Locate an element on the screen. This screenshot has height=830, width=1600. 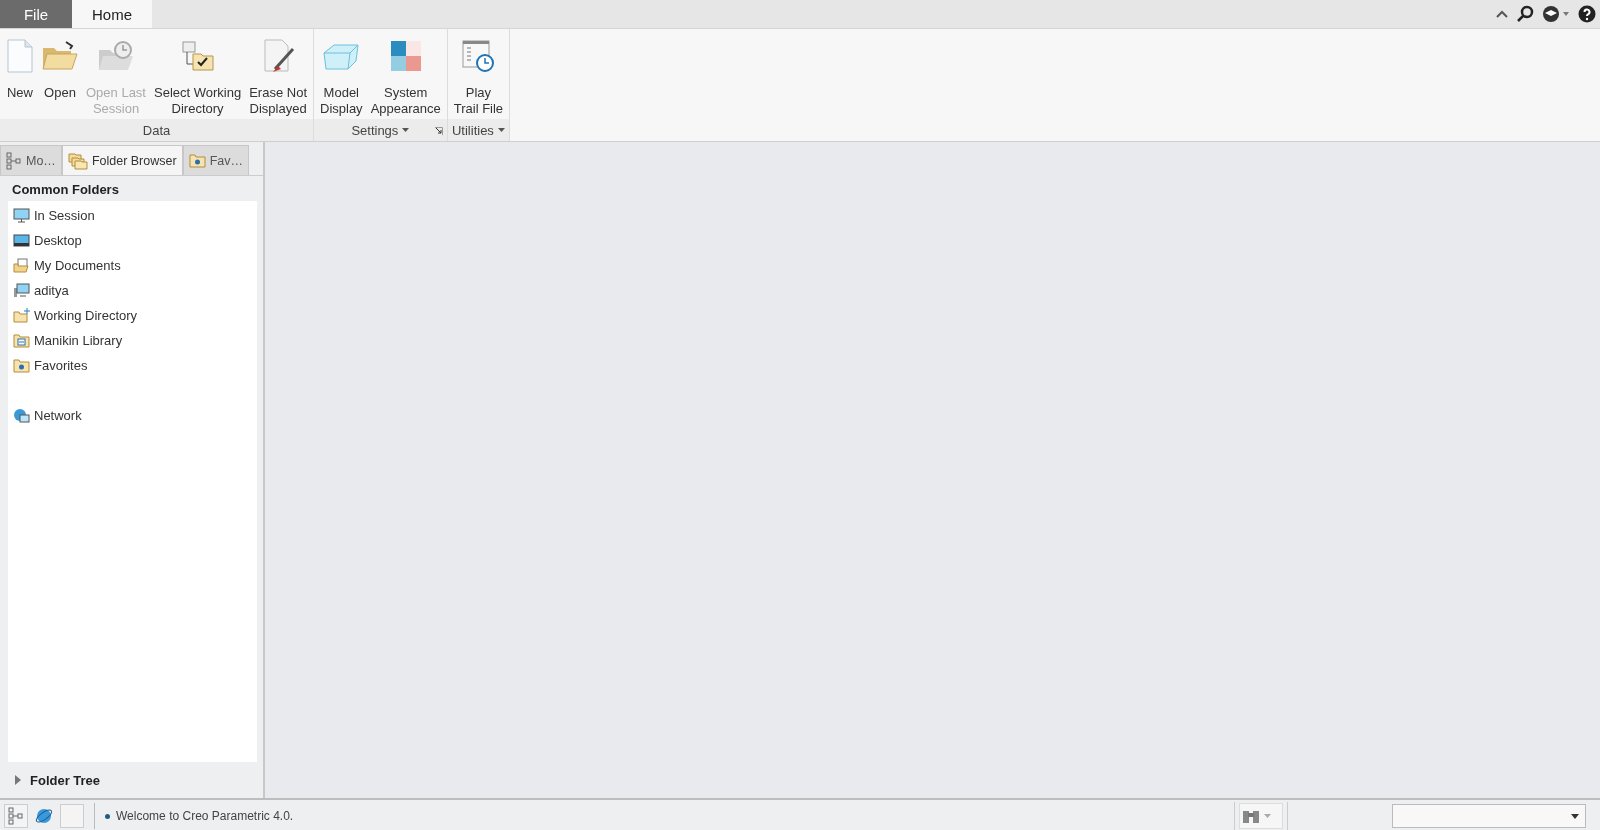
folder-clock-icon is located at coordinates (116, 56).